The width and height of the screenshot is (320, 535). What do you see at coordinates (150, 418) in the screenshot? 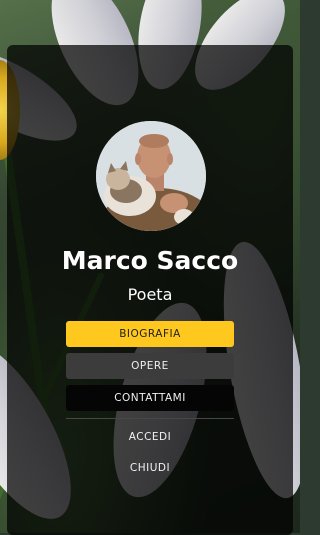
I see `menu-divider` at bounding box center [150, 418].